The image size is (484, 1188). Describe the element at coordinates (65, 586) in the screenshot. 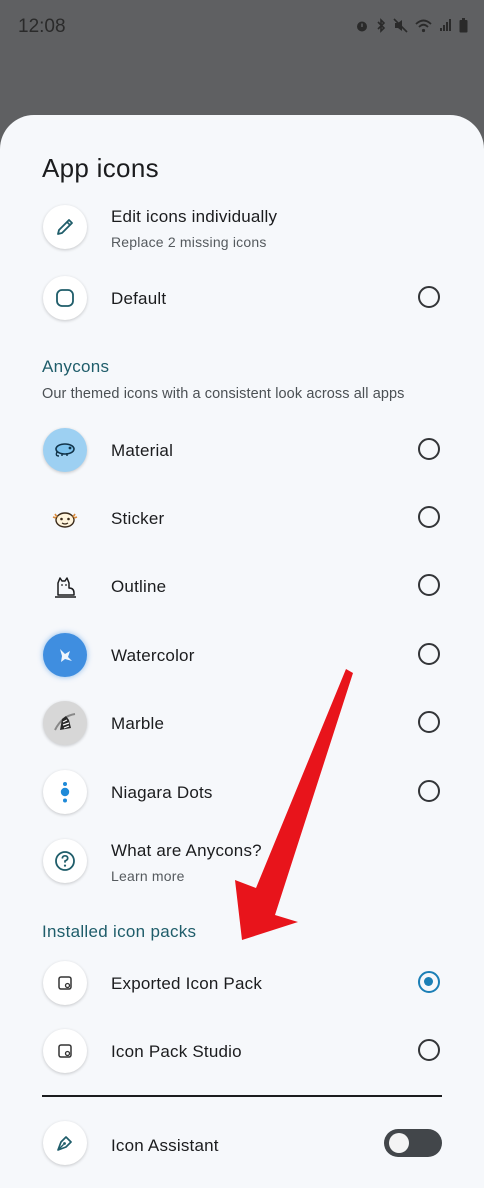

I see `cat-outline-icon` at that location.